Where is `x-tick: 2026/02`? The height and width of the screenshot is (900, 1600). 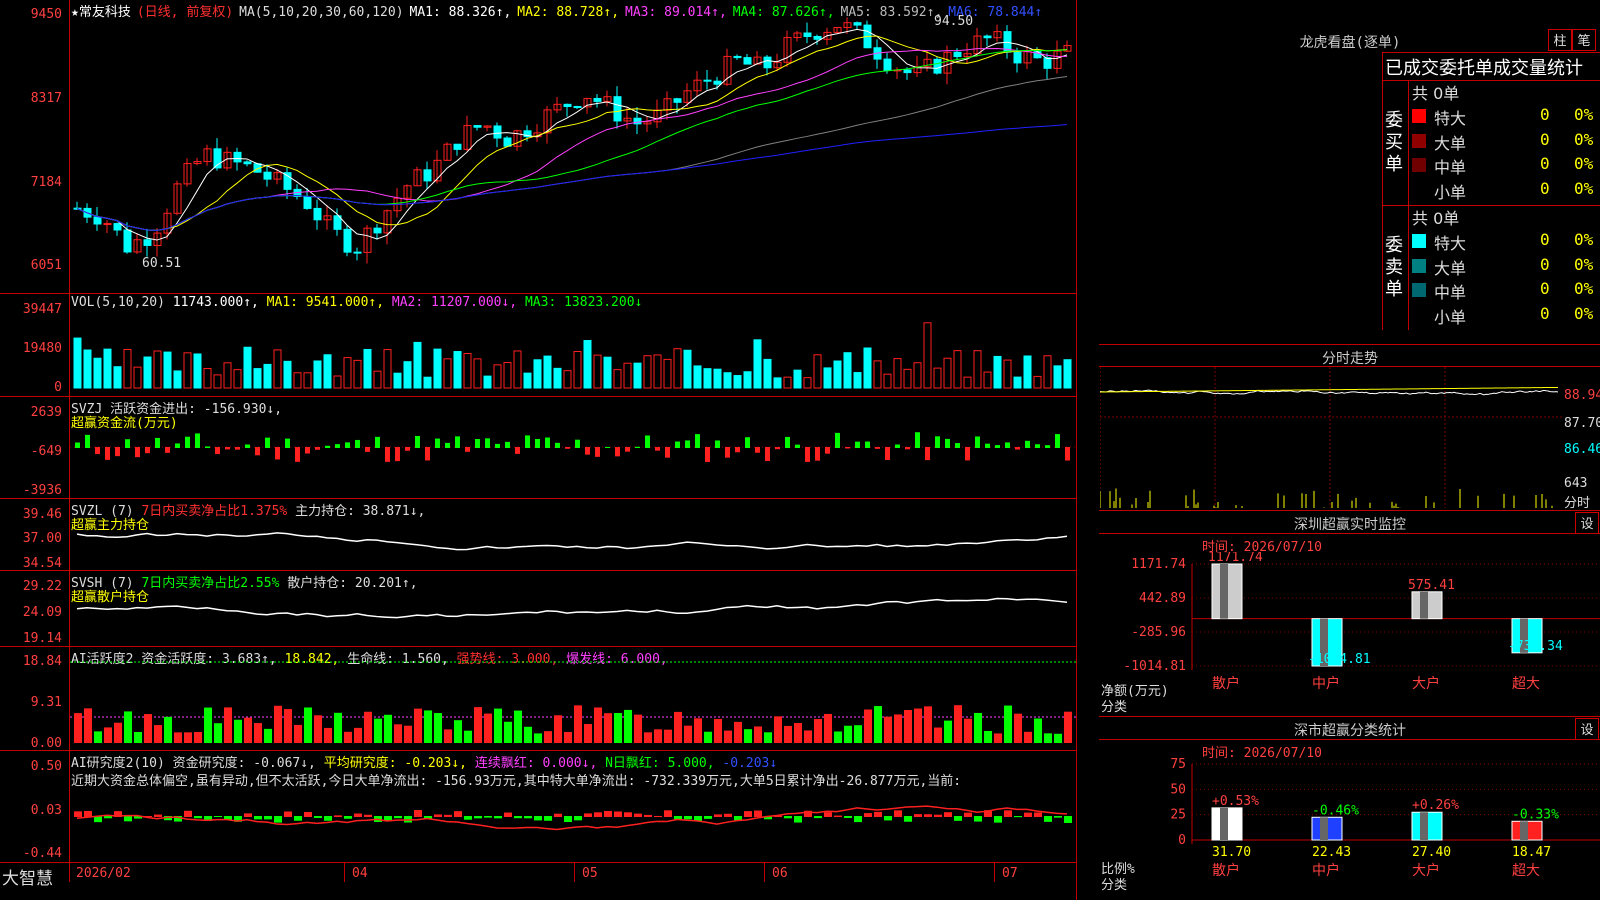 x-tick: 2026/02 is located at coordinates (103, 873).